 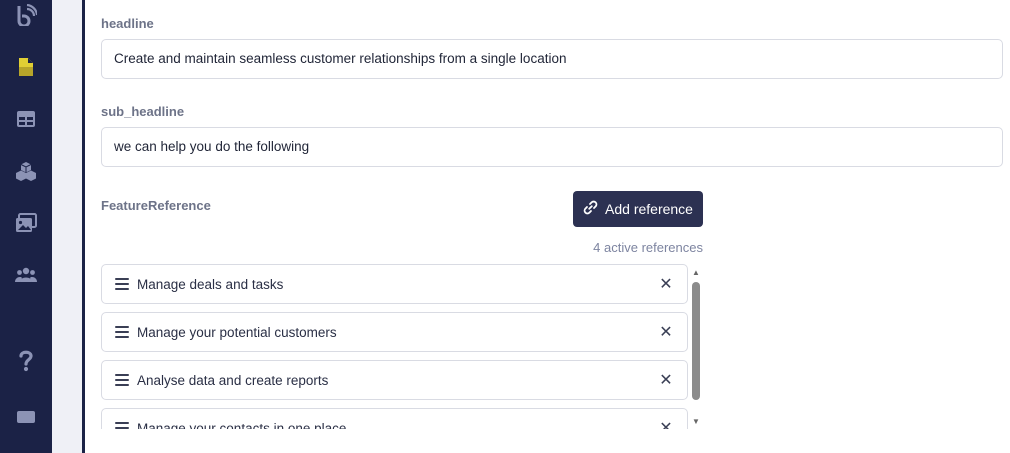 I want to click on reference-label: Manage your contacts in one place, so click(x=242, y=425).